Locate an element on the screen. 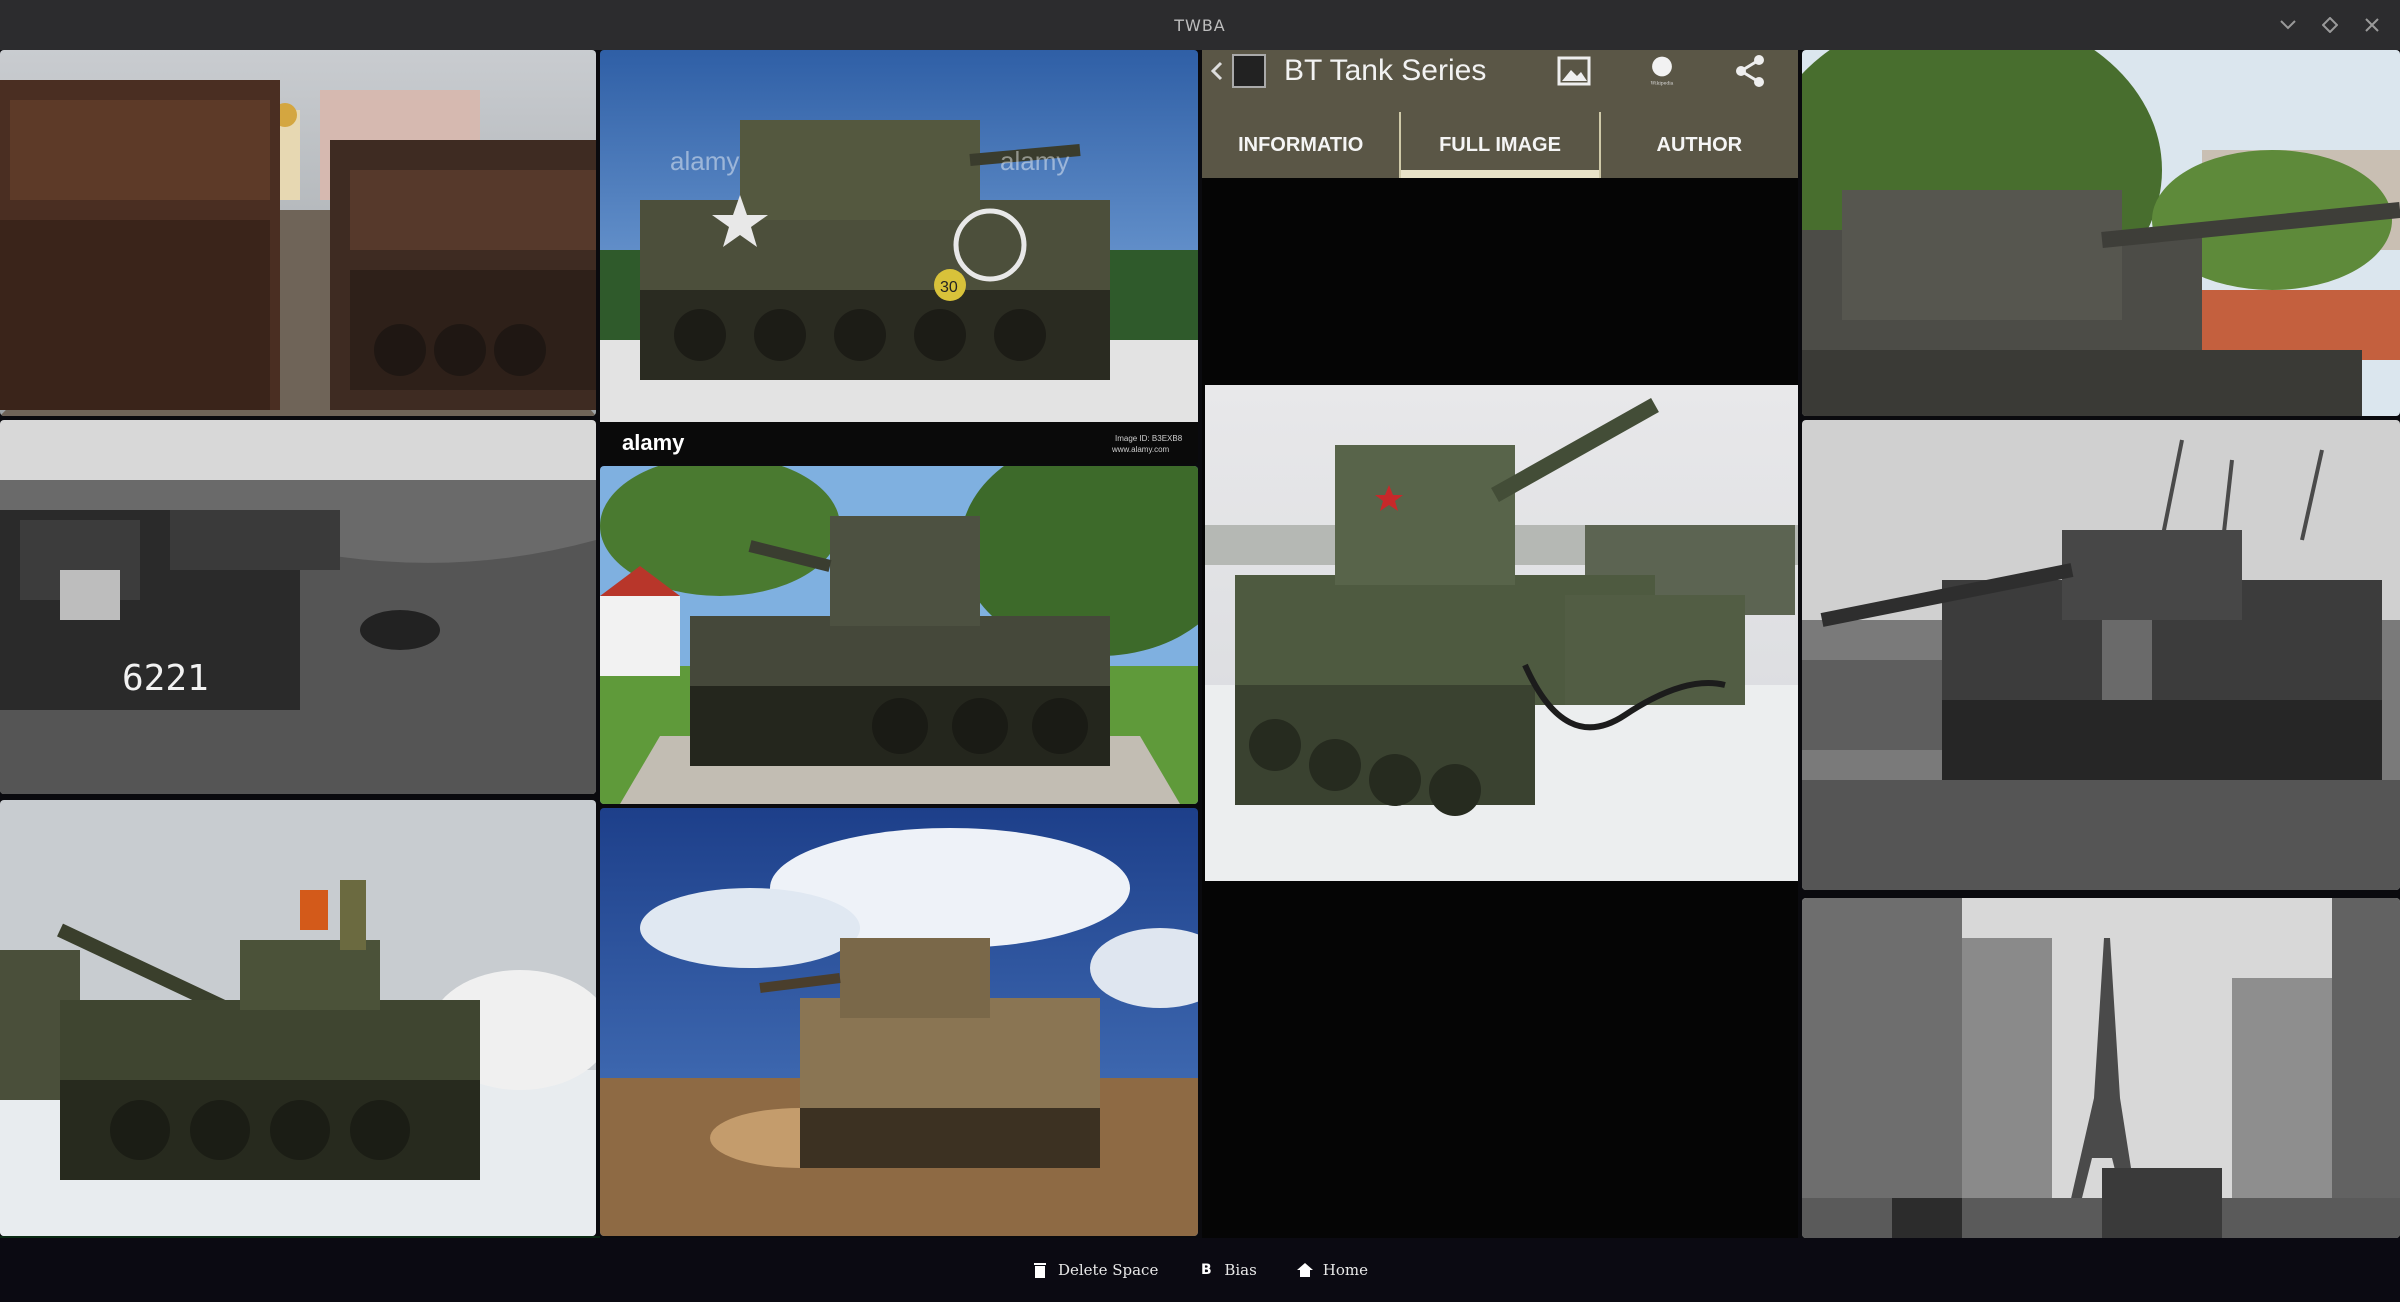 This screenshot has height=1302, width=2400. detail-header-actions: Wikipedia is located at coordinates (1662, 71).